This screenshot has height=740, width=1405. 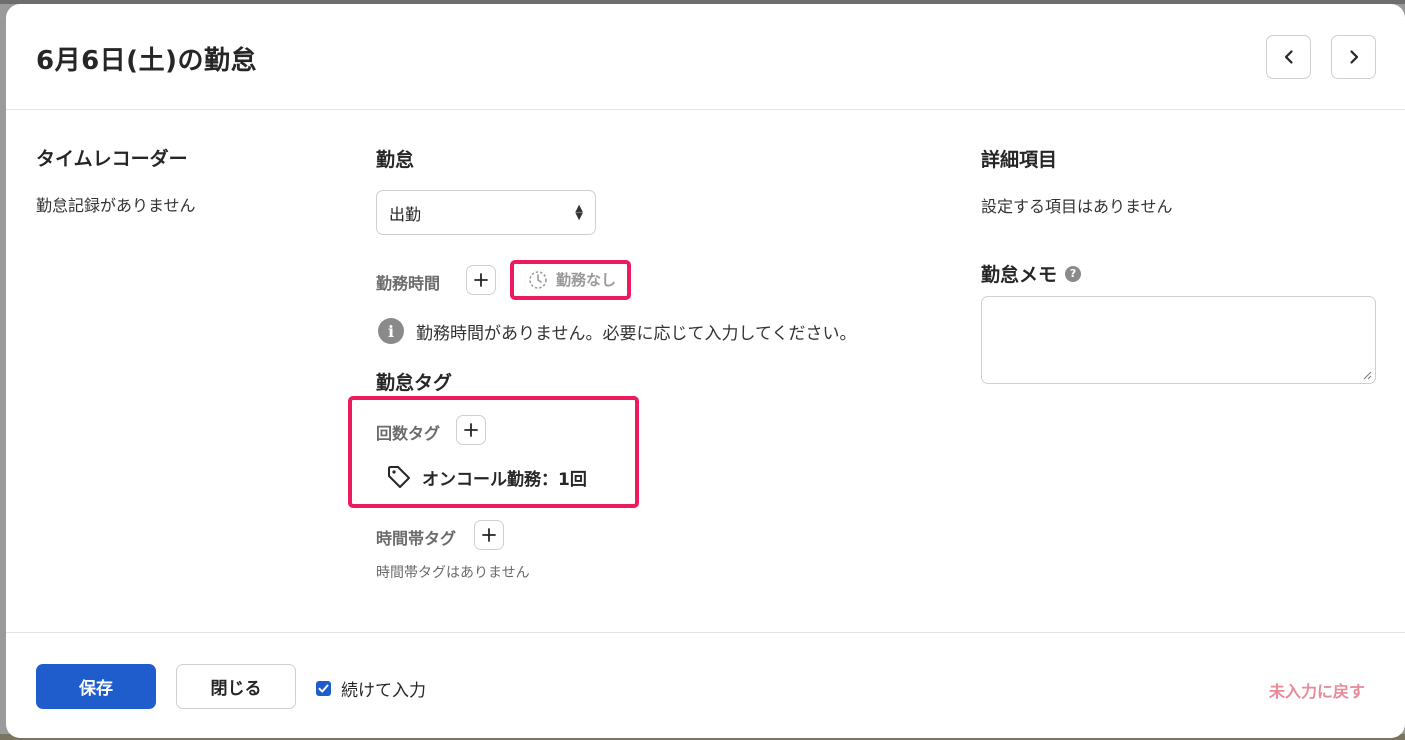 I want to click on details-empty: 設定する項目はありません, so click(x=1077, y=206).